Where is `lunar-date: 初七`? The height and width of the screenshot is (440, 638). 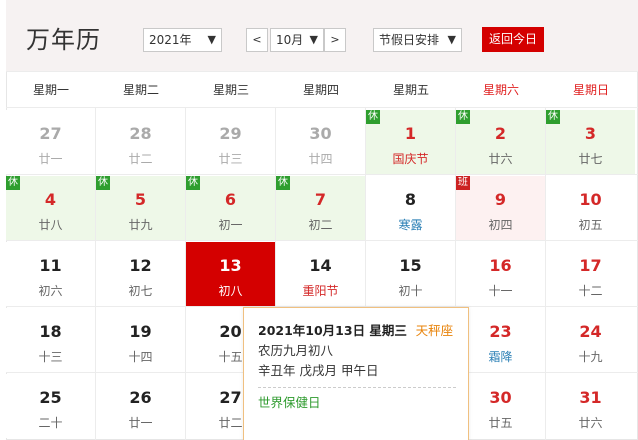 lunar-date: 初七 is located at coordinates (140, 291).